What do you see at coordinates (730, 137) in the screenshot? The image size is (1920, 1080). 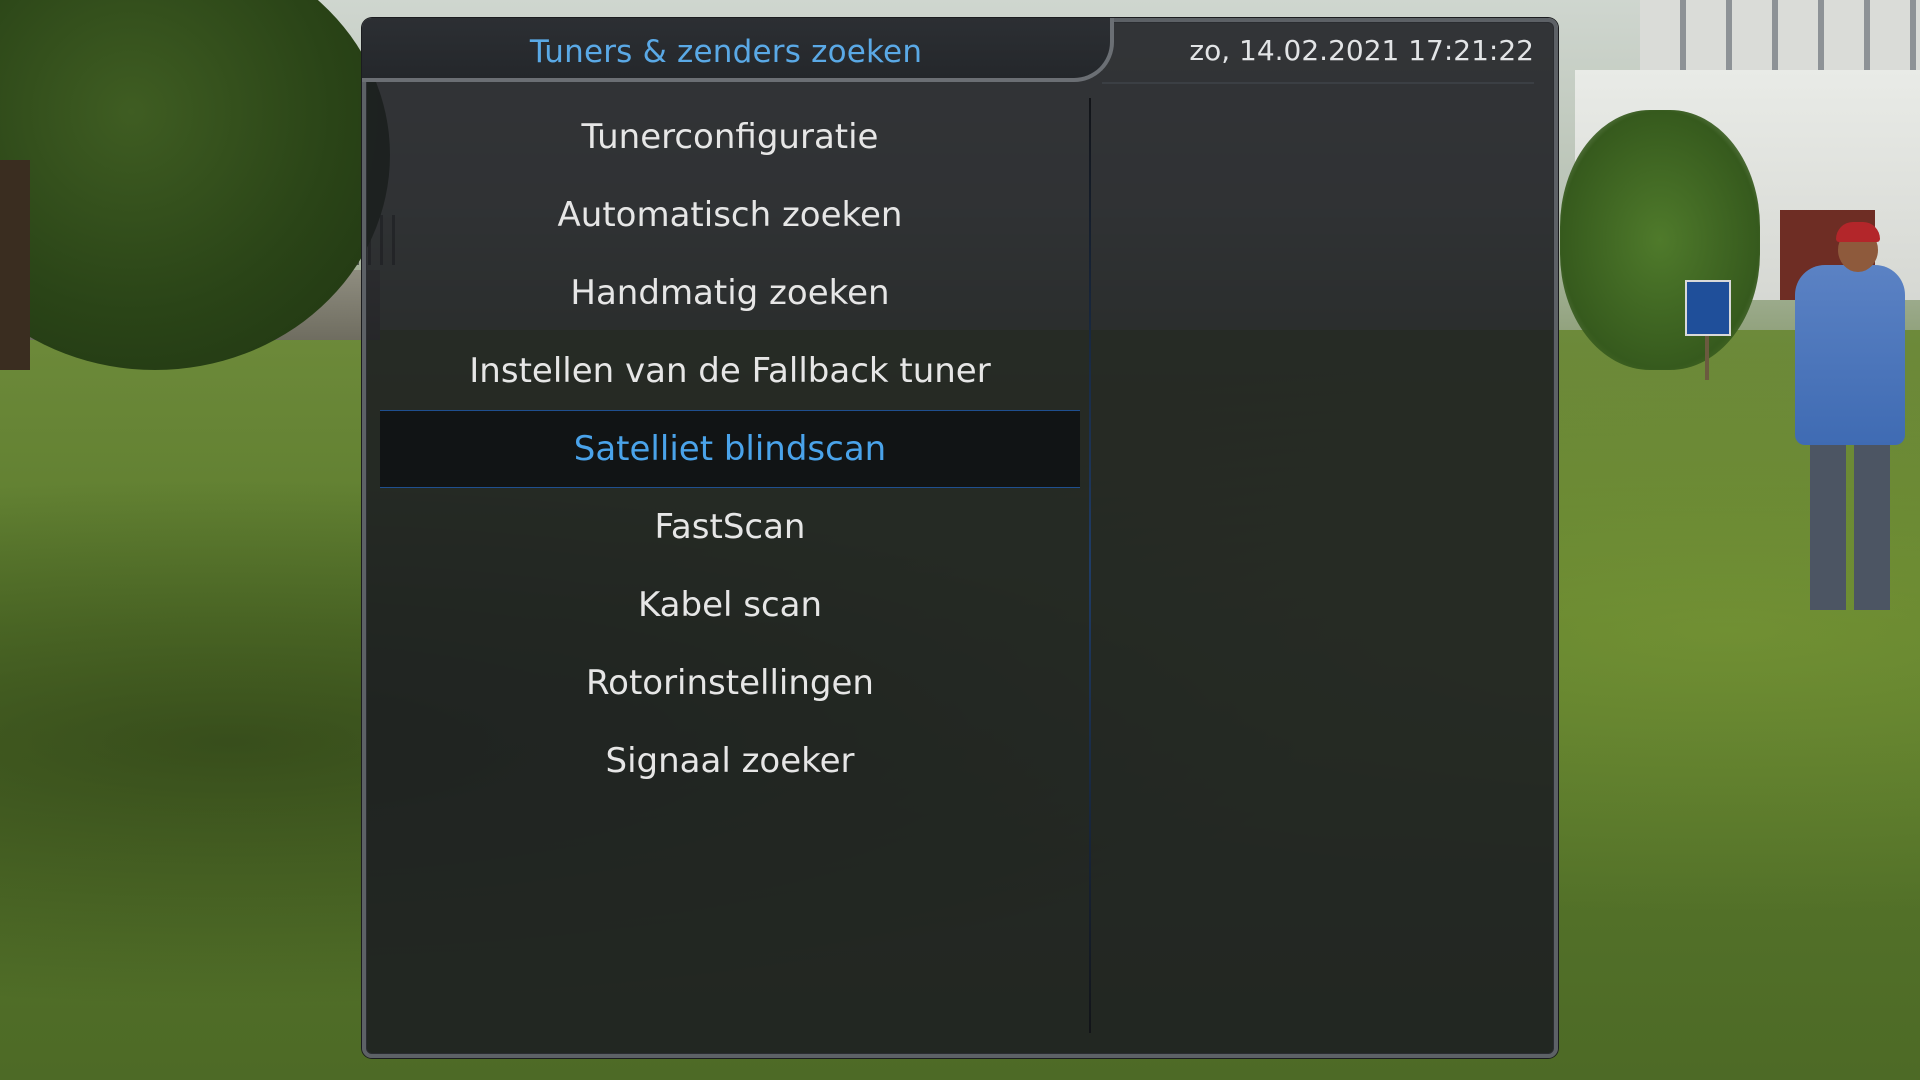 I see `menu-item-tunerconfiguratie: Tunerconfiguratie` at bounding box center [730, 137].